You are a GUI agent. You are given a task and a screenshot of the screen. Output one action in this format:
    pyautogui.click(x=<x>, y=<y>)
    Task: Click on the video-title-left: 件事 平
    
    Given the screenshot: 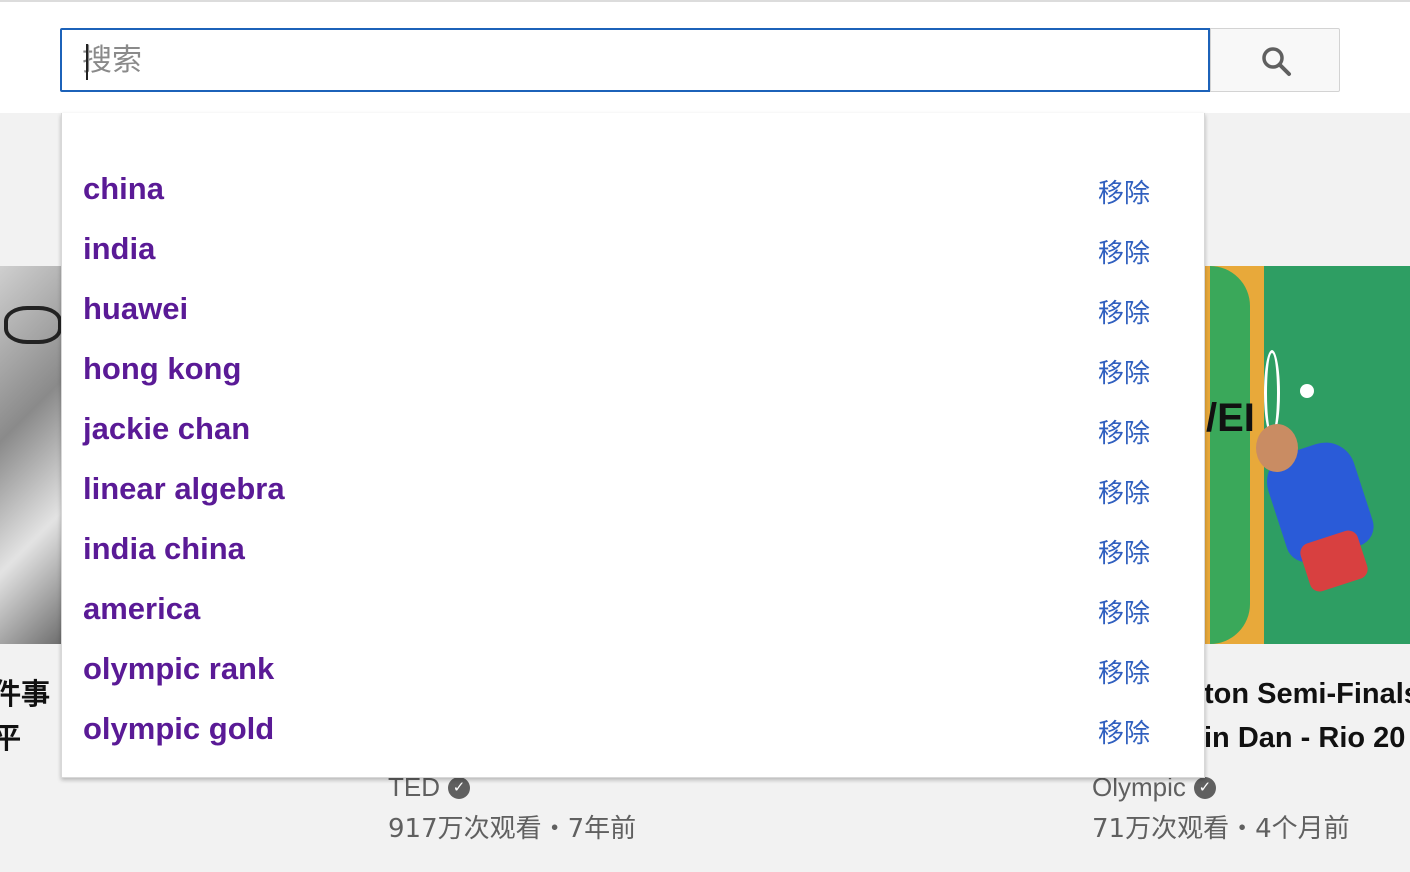 What is the action you would take?
    pyautogui.click(x=25, y=716)
    